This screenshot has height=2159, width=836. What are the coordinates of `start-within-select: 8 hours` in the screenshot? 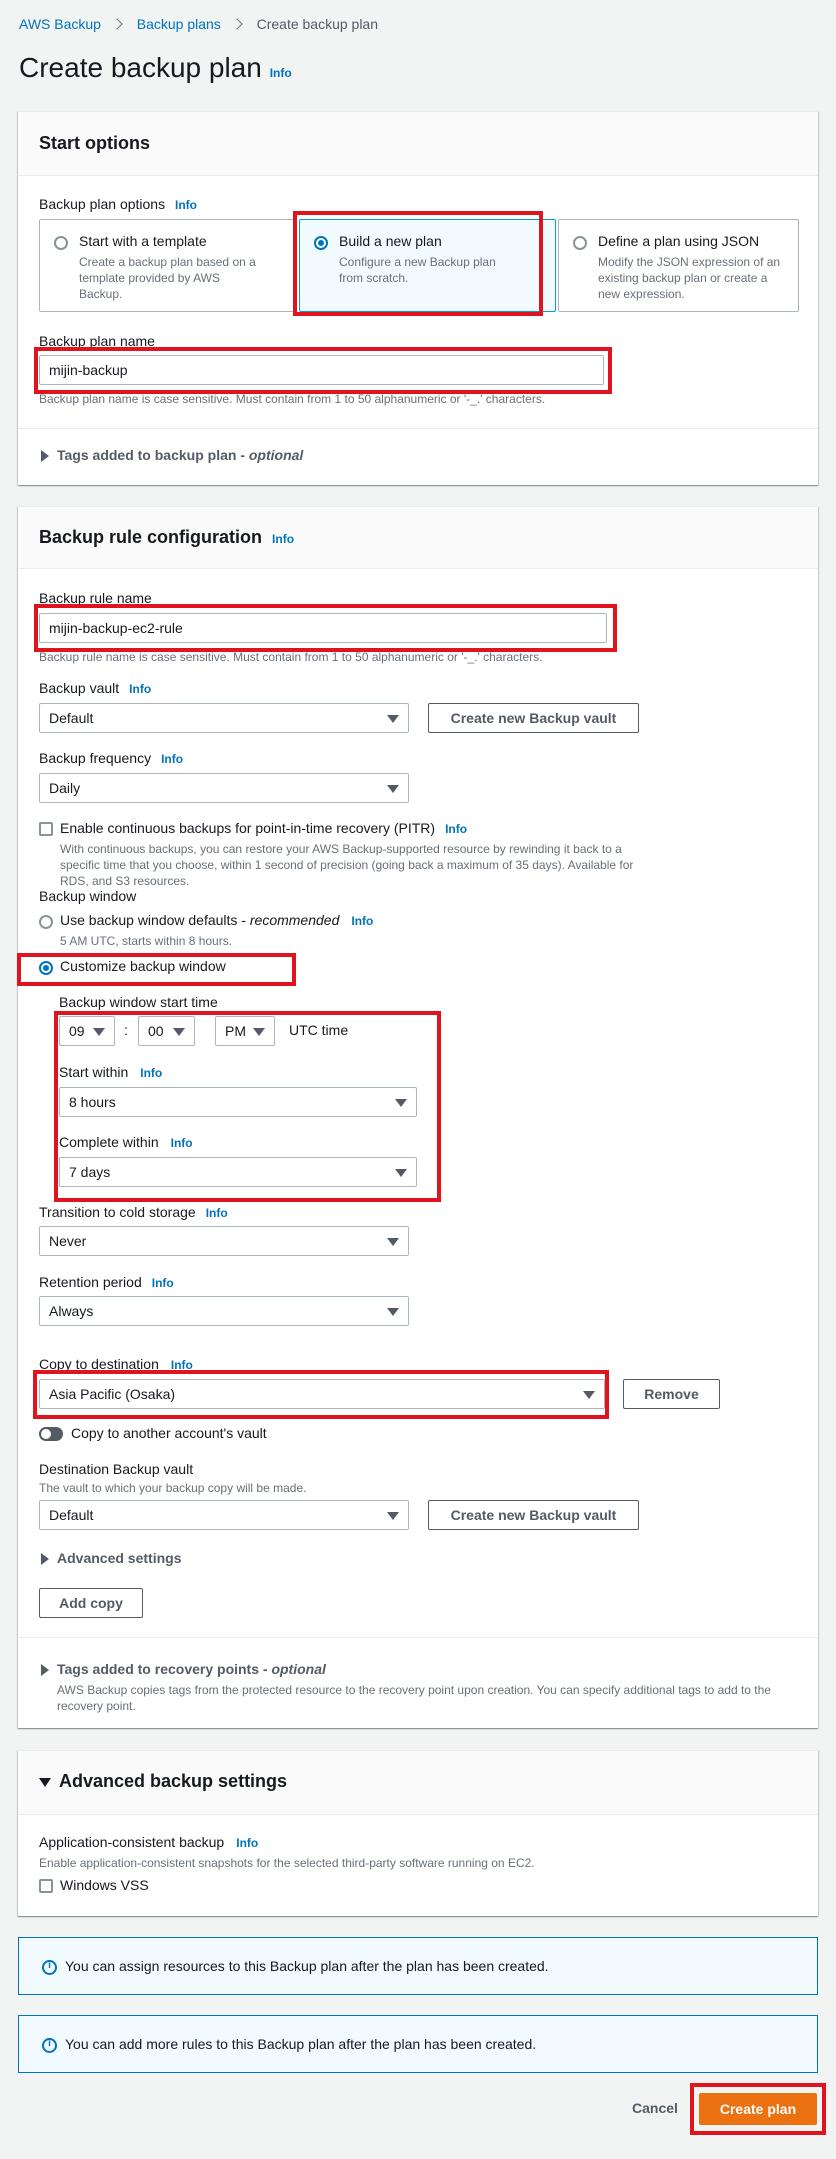 It's located at (238, 1102).